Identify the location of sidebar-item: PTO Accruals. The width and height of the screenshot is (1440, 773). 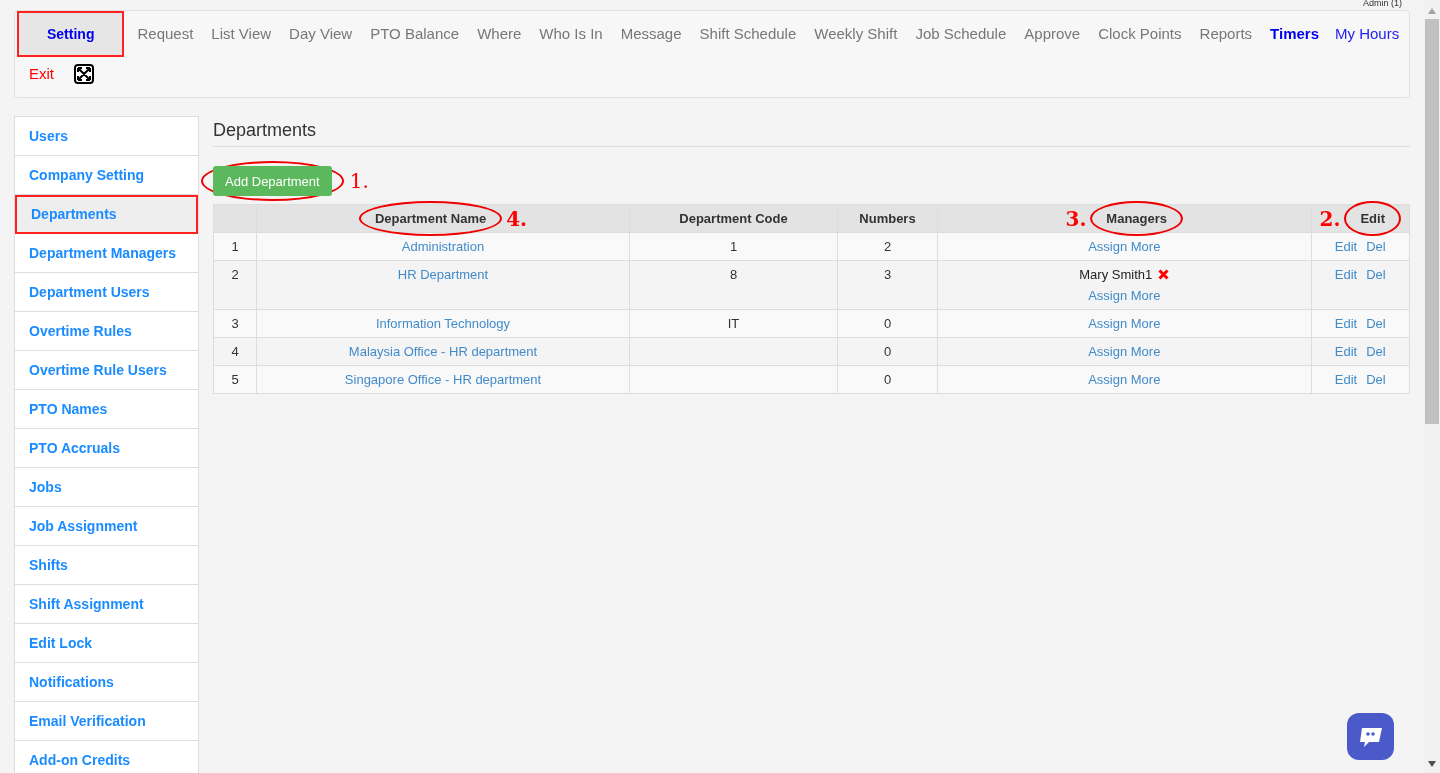
(106, 448).